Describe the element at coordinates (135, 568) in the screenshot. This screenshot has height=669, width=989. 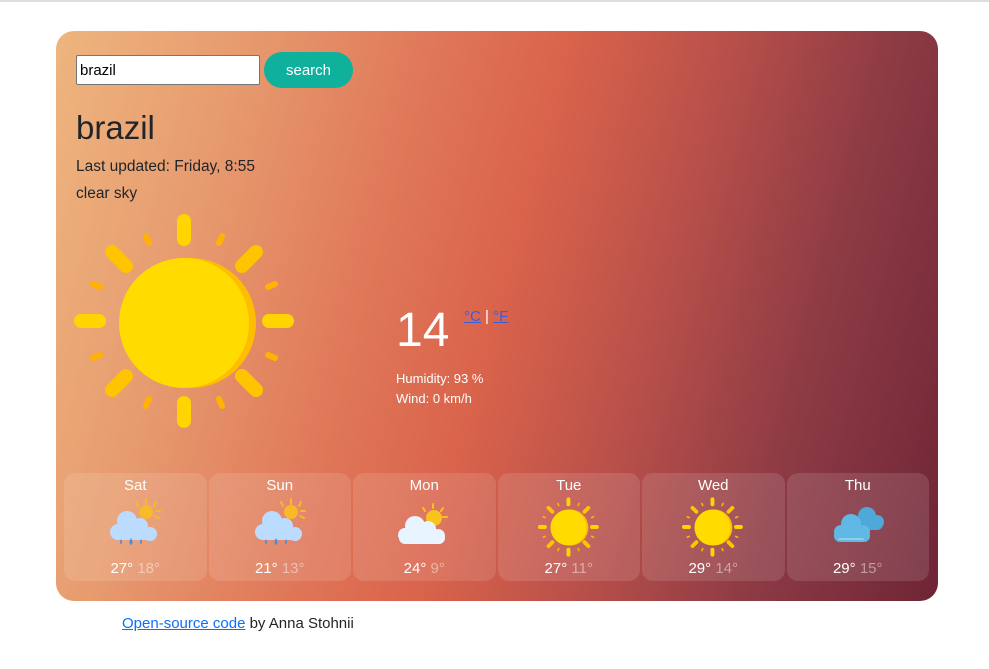
I see `forecast-temps: 27° 18°` at that location.